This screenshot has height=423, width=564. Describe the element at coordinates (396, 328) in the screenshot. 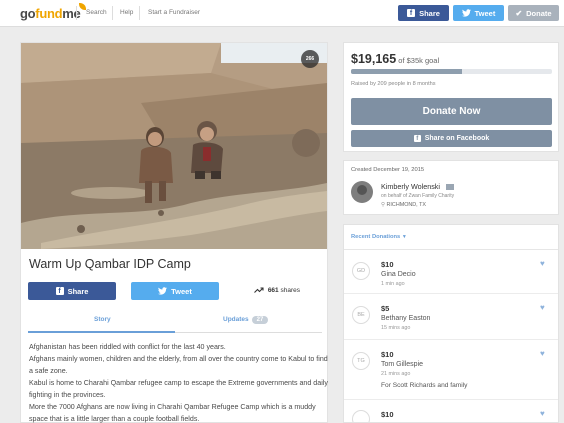

I see `donation-time: 15 mins ago` at that location.